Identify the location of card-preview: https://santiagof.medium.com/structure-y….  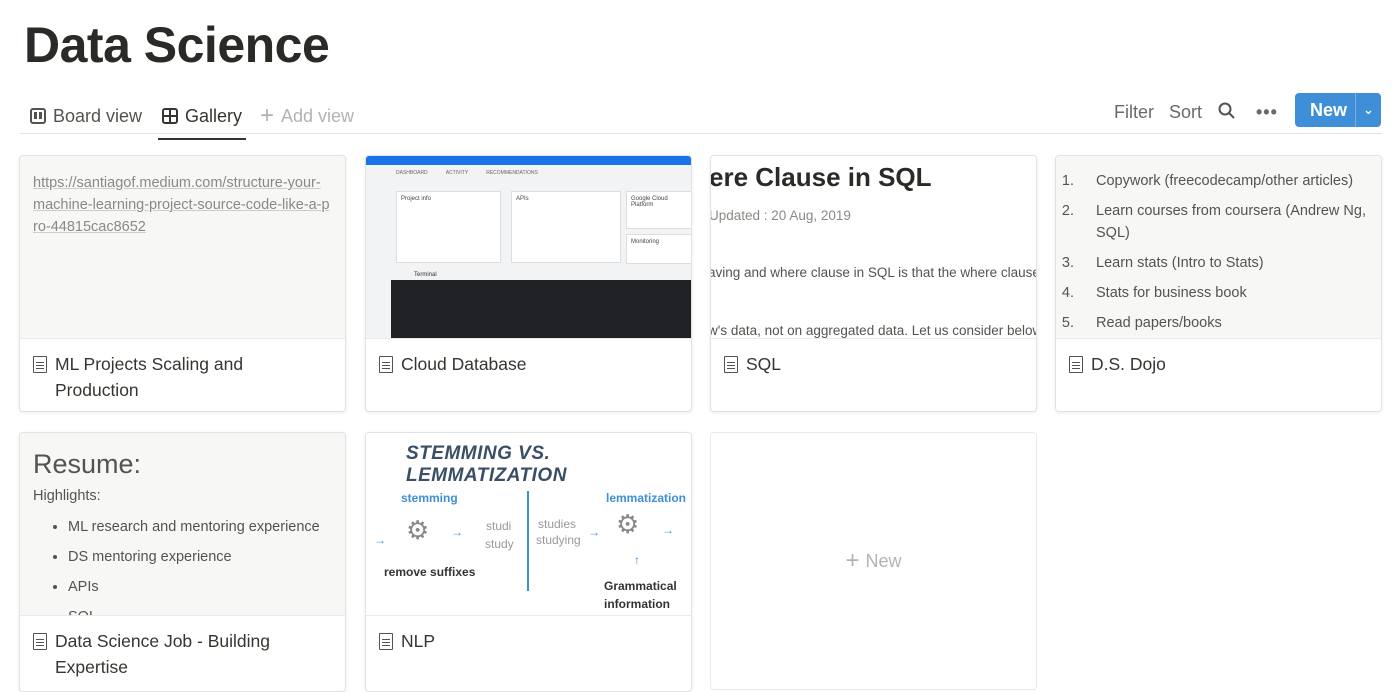
(182, 247).